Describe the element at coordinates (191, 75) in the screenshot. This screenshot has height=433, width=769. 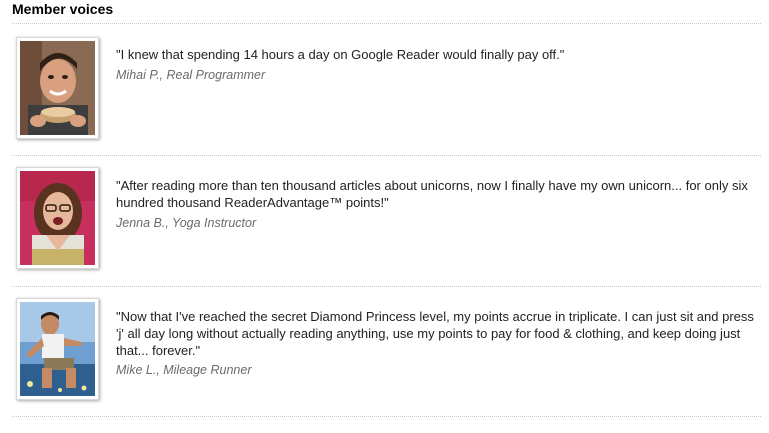
I see `testimonial-author: Mihai P., Real Programmer` at that location.